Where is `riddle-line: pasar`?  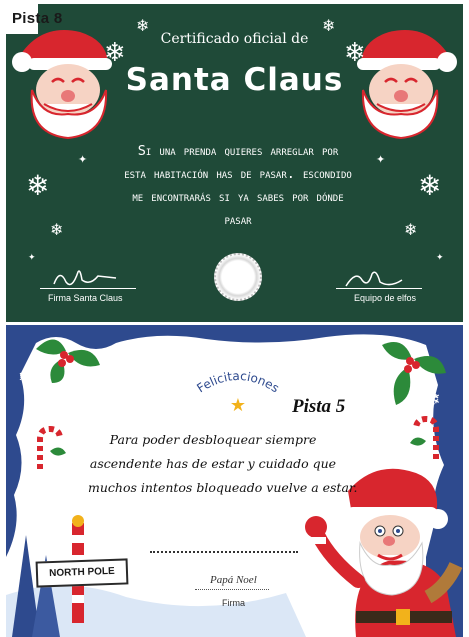 riddle-line: pasar is located at coordinates (238, 220).